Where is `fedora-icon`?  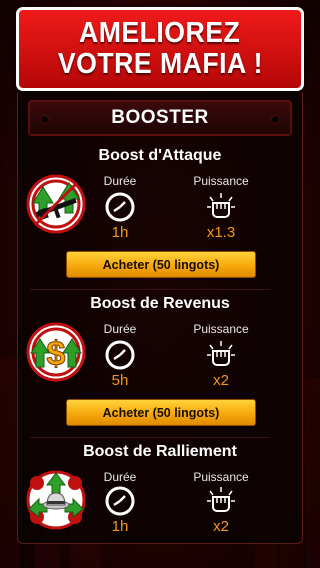 fedora-icon is located at coordinates (56, 500).